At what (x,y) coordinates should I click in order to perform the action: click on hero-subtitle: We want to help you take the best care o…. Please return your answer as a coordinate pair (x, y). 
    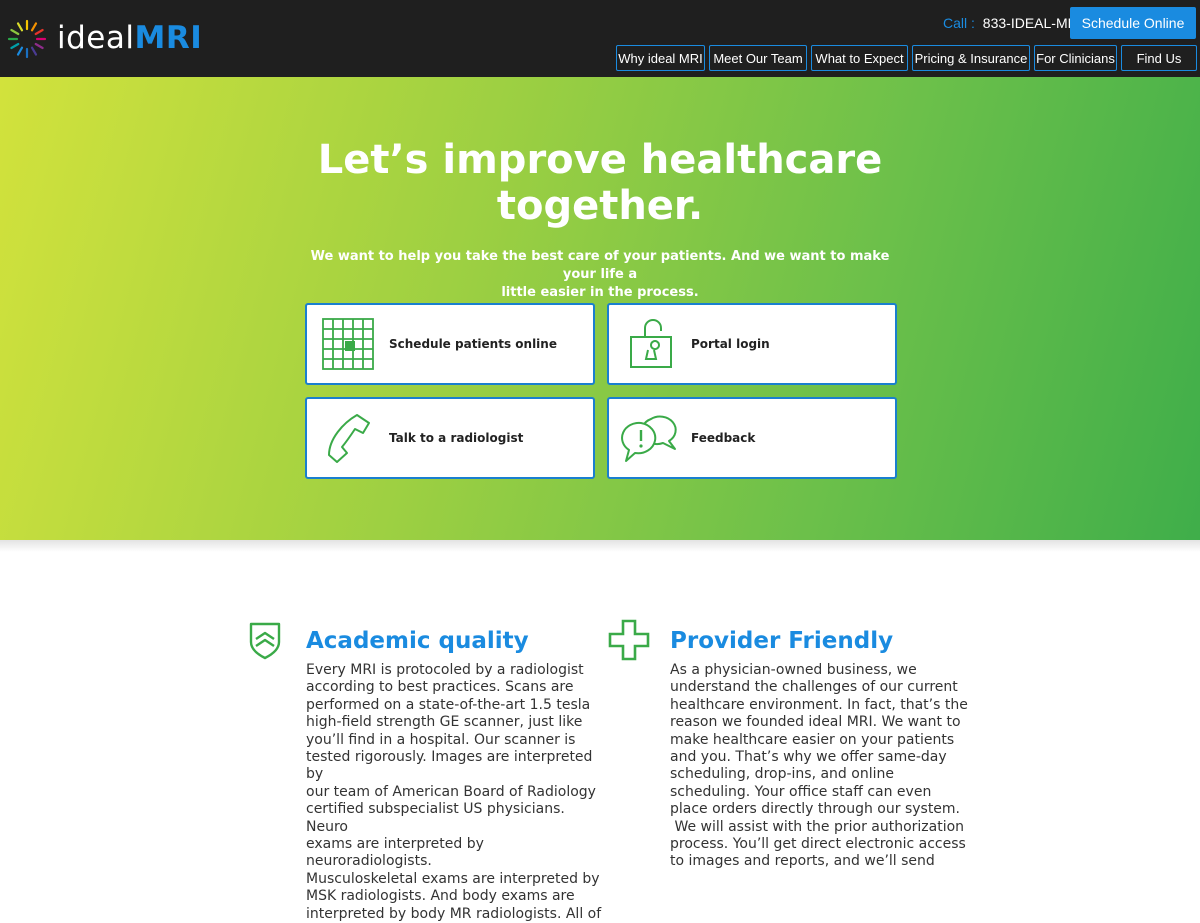
    Looking at the image, I should click on (600, 275).